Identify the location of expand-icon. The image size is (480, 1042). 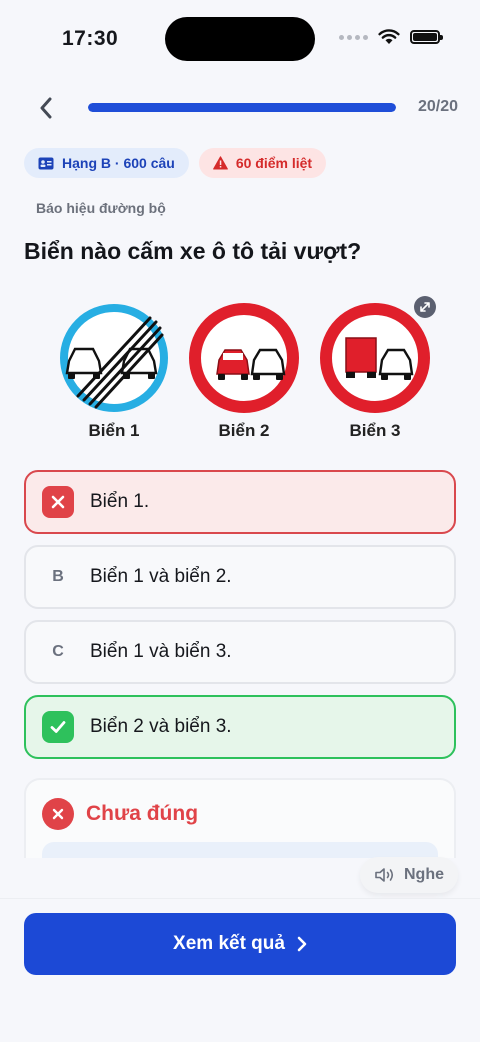
(425, 307).